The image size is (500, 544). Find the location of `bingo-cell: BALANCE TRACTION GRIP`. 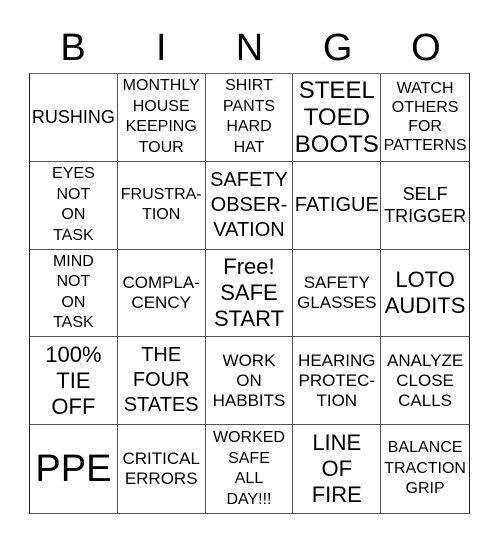

bingo-cell: BALANCE TRACTION GRIP is located at coordinates (425, 469).